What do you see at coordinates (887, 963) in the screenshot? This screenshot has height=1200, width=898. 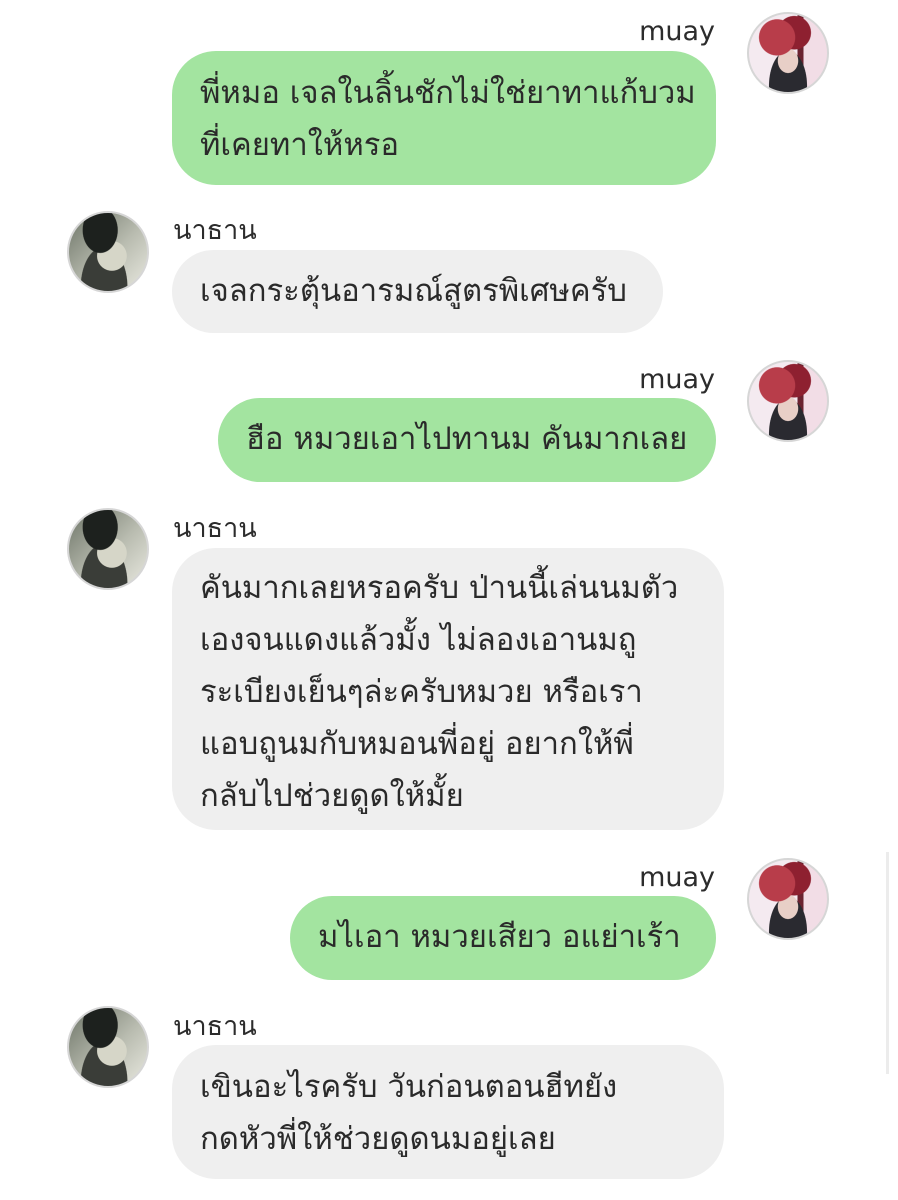 I see `scroll-edge-divider` at bounding box center [887, 963].